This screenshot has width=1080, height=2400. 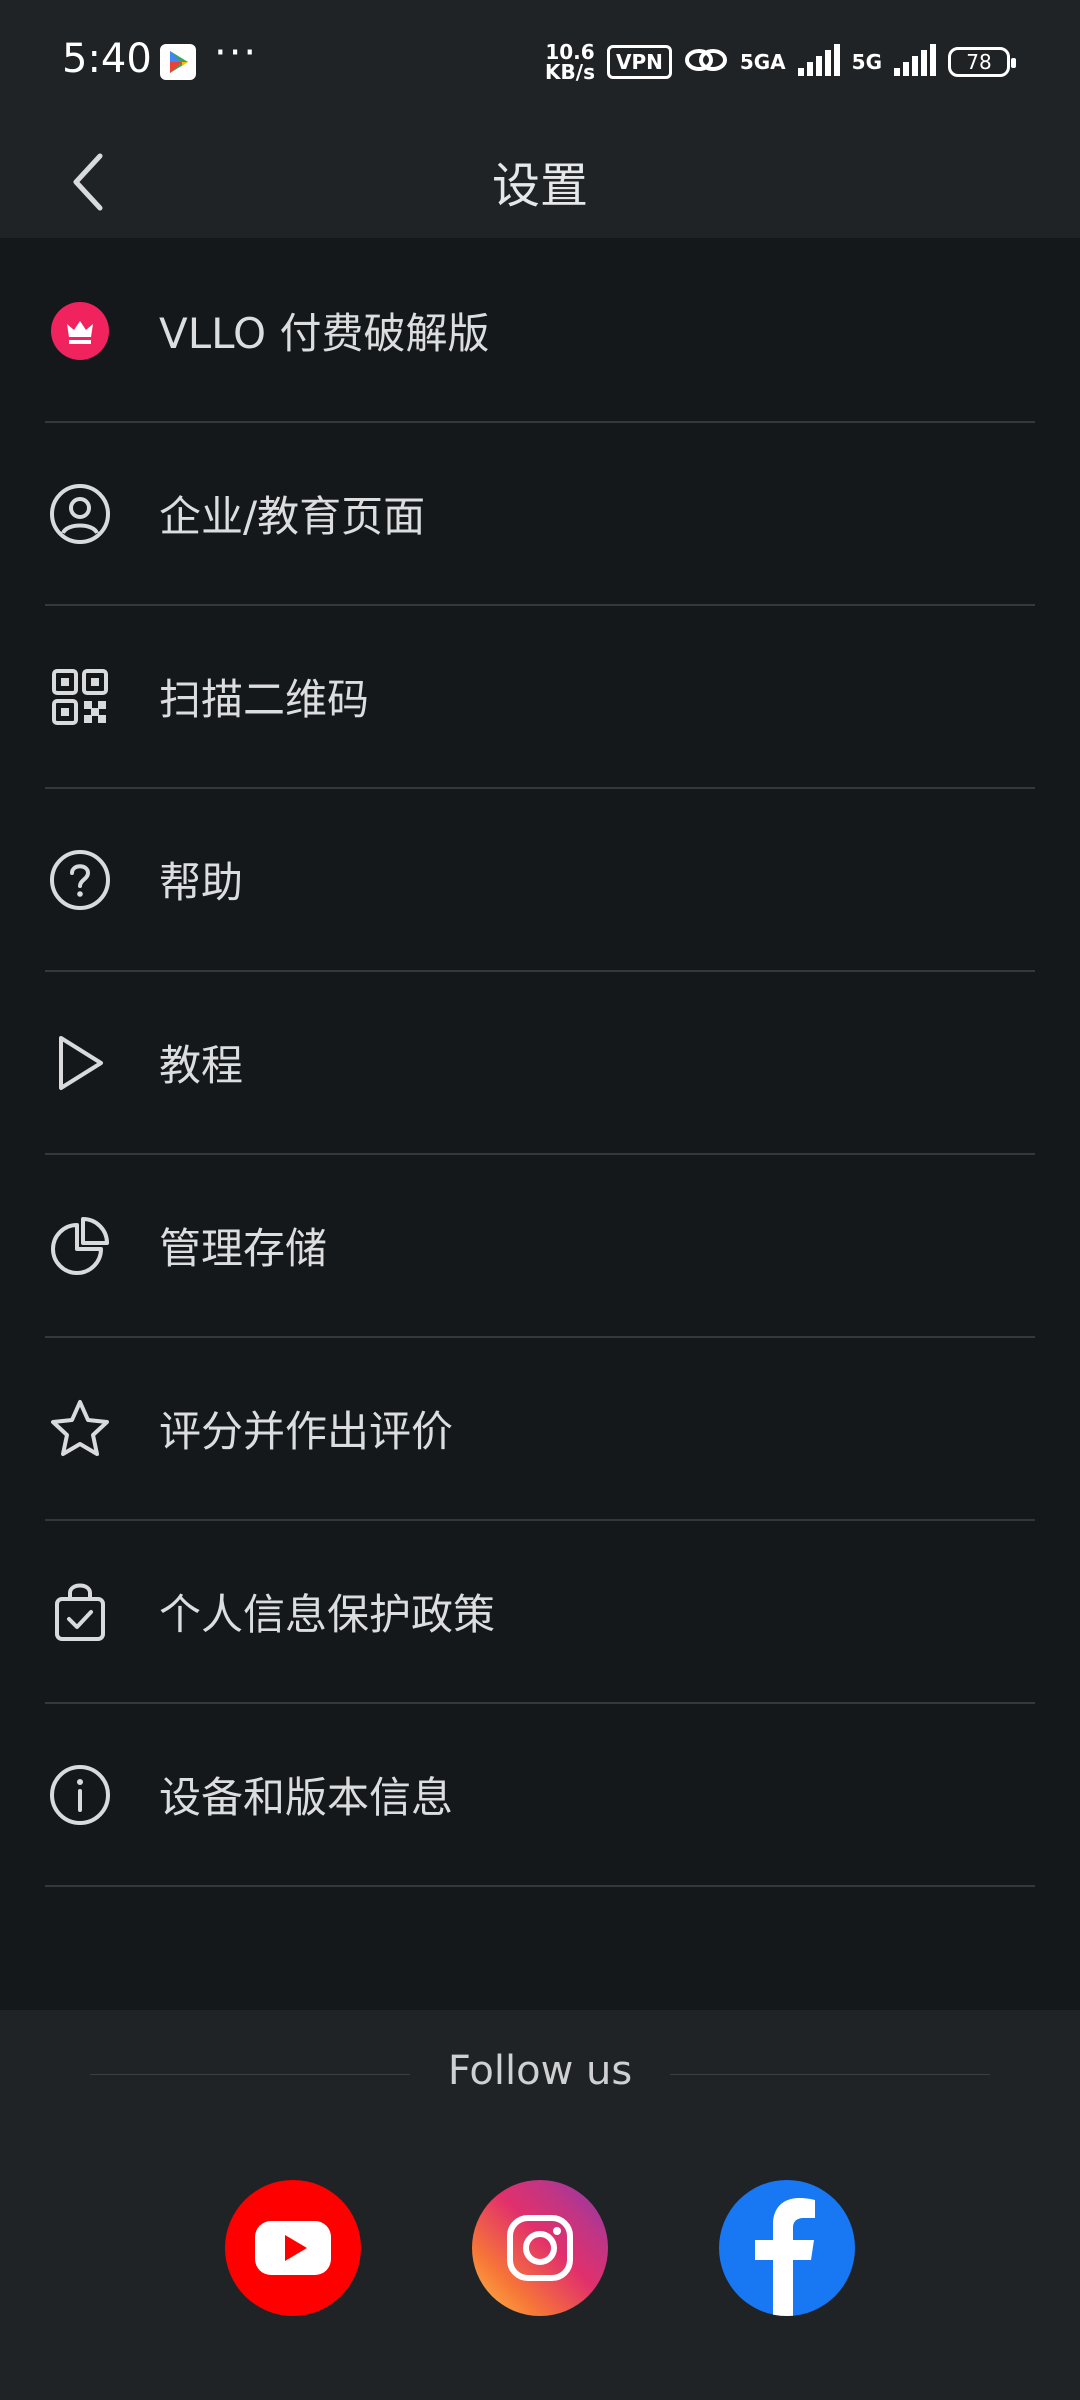 What do you see at coordinates (327, 1614) in the screenshot?
I see `settings-item-label: 个人信息保护政策` at bounding box center [327, 1614].